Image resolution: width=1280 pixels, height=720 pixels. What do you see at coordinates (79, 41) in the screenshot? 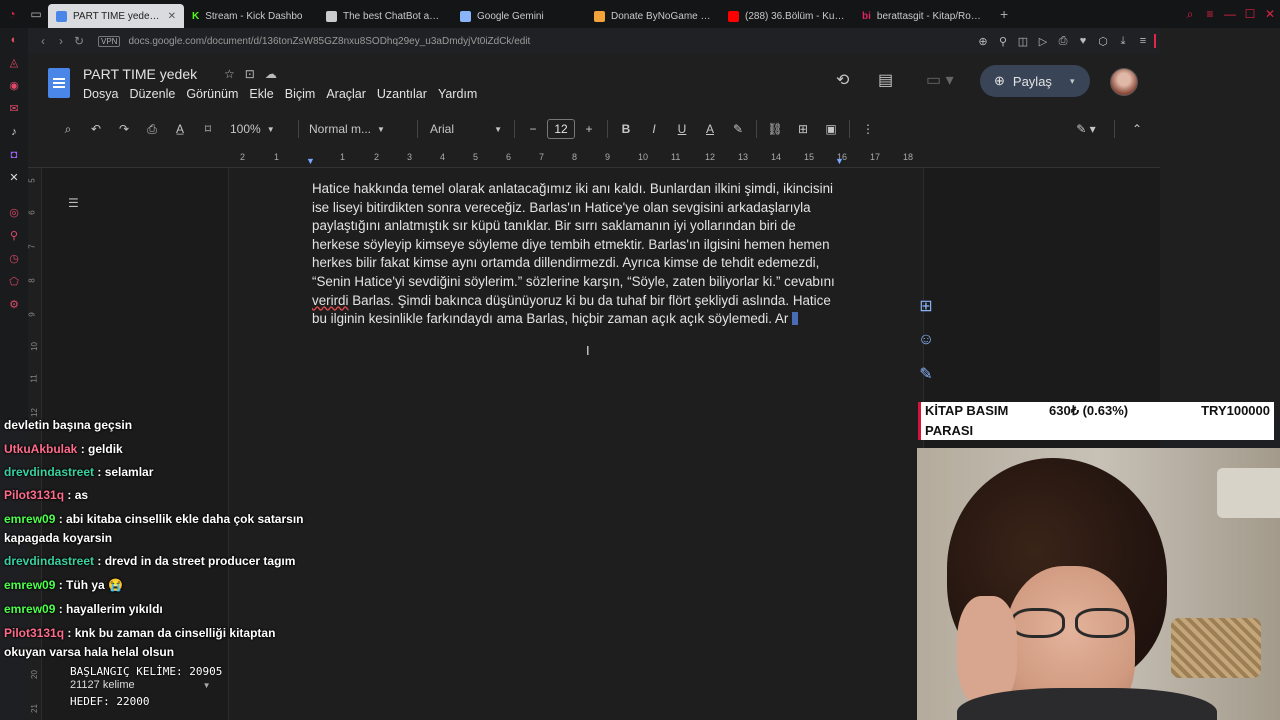
I see `reload-icon: ↻` at bounding box center [79, 41].